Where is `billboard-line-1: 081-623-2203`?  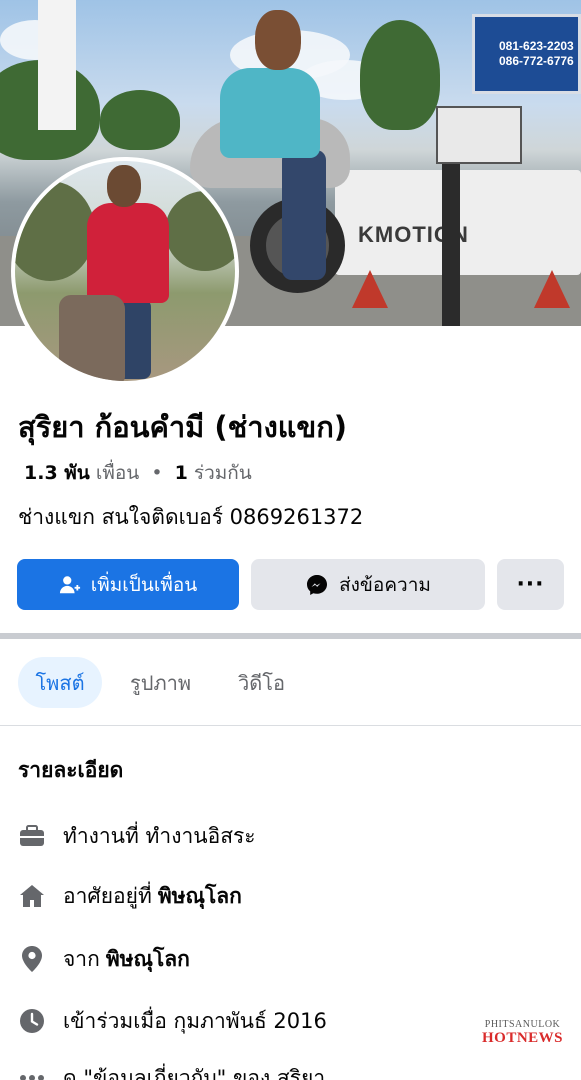
billboard-line-1: 081-623-2203 is located at coordinates (536, 46).